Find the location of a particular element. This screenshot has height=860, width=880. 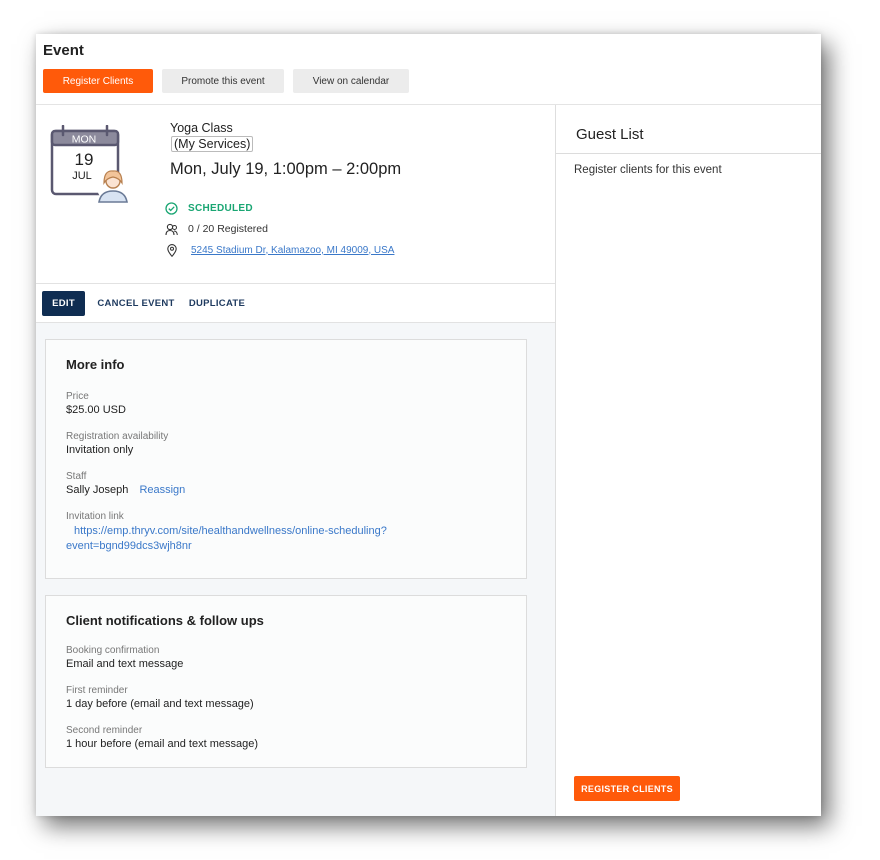

promote-event-button: Promote this event is located at coordinates (223, 81).